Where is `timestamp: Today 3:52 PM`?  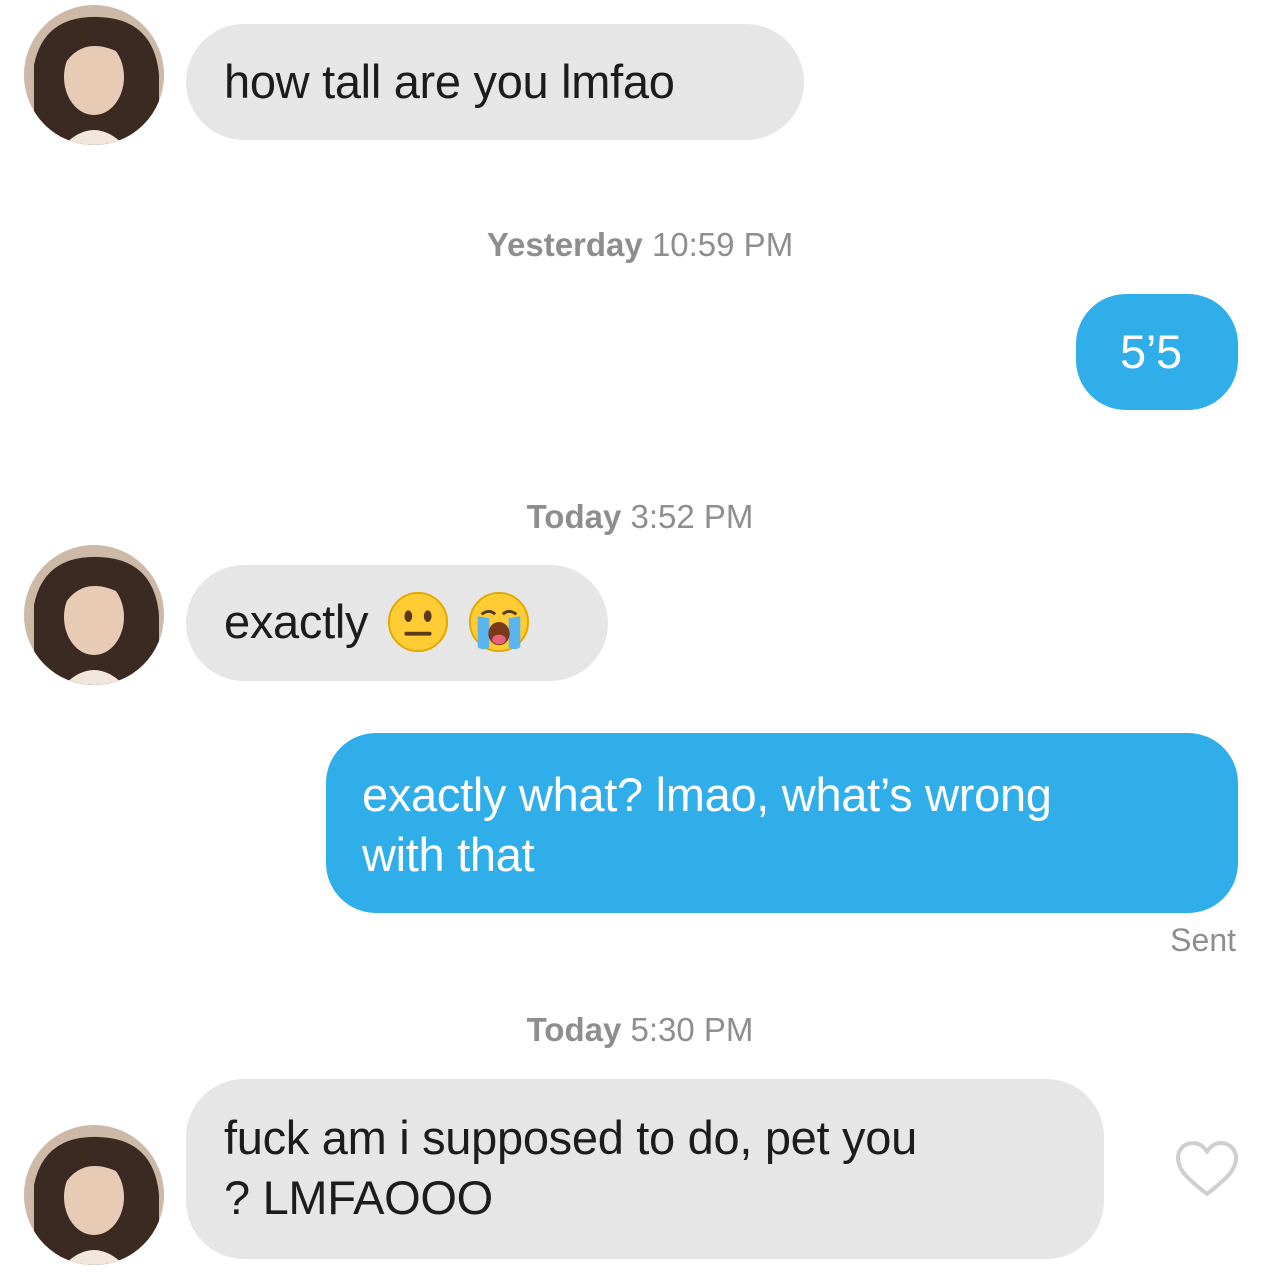 timestamp: Today 3:52 PM is located at coordinates (640, 517).